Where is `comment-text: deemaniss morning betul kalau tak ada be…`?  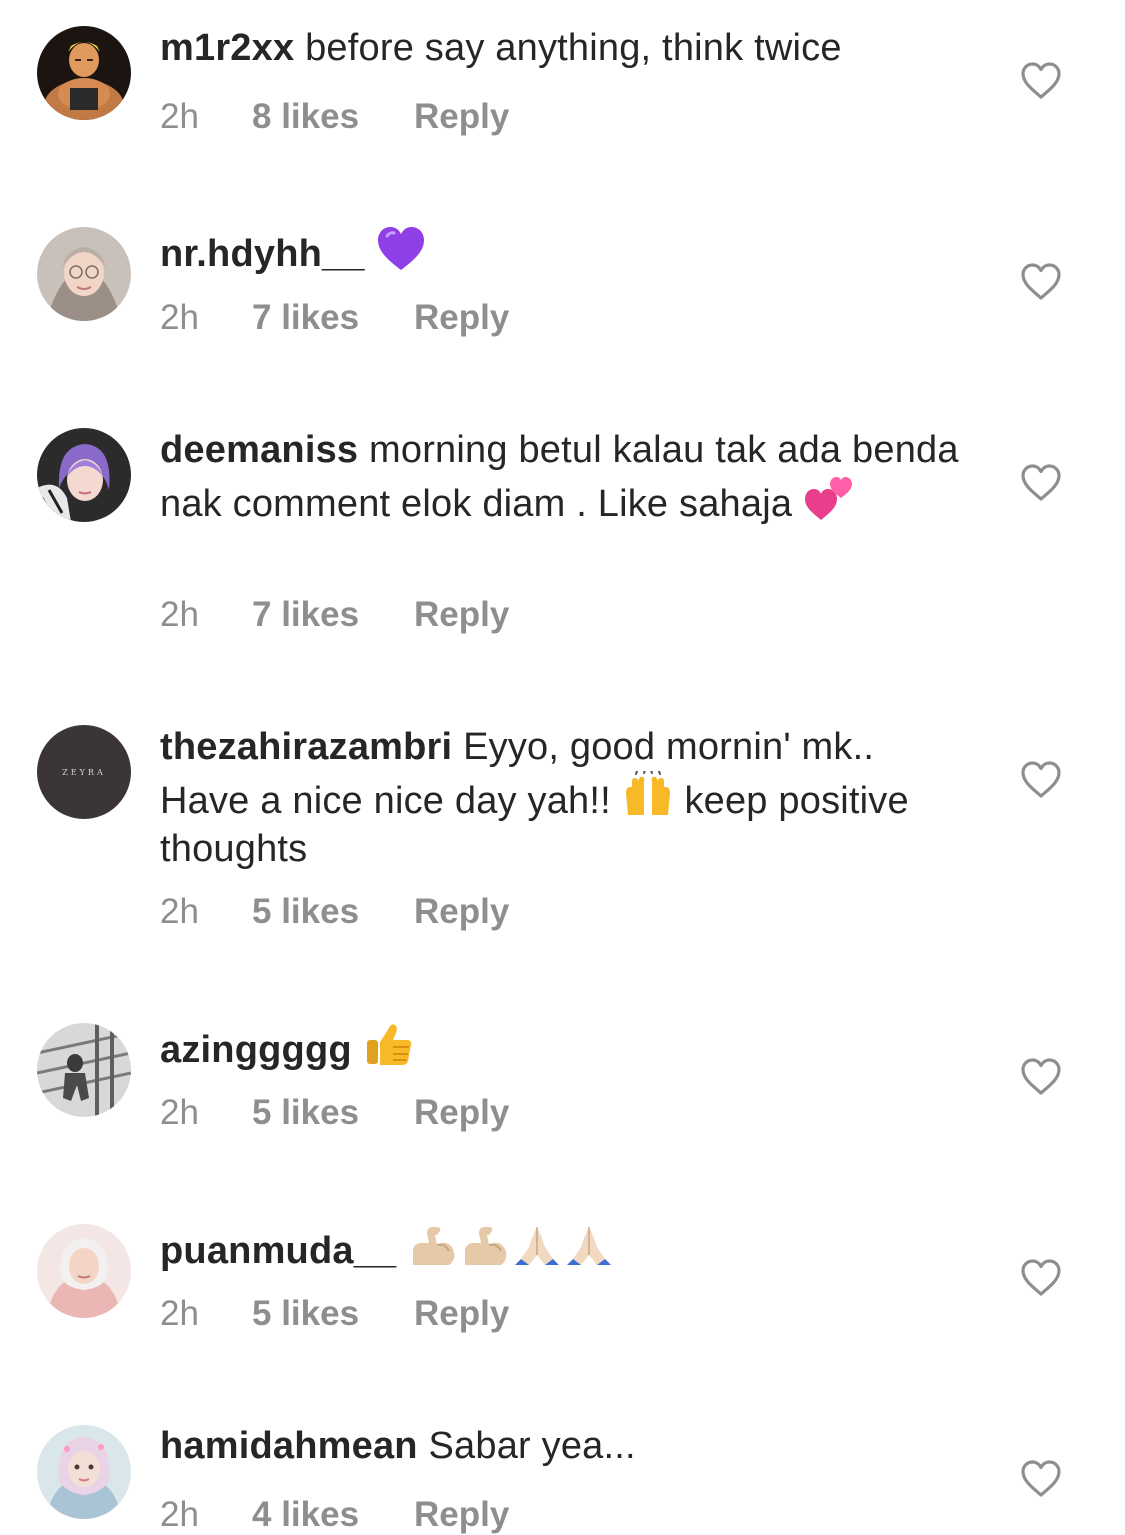 comment-text: deemaniss morning betul kalau tak ada be… is located at coordinates (560, 477).